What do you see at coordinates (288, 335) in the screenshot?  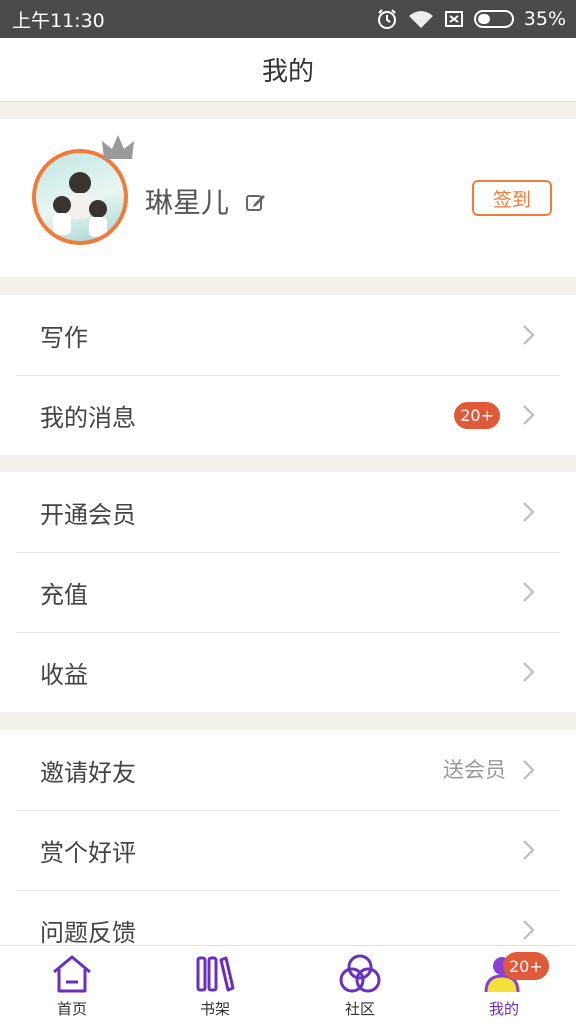 I see `menu-item-writing: 写作` at bounding box center [288, 335].